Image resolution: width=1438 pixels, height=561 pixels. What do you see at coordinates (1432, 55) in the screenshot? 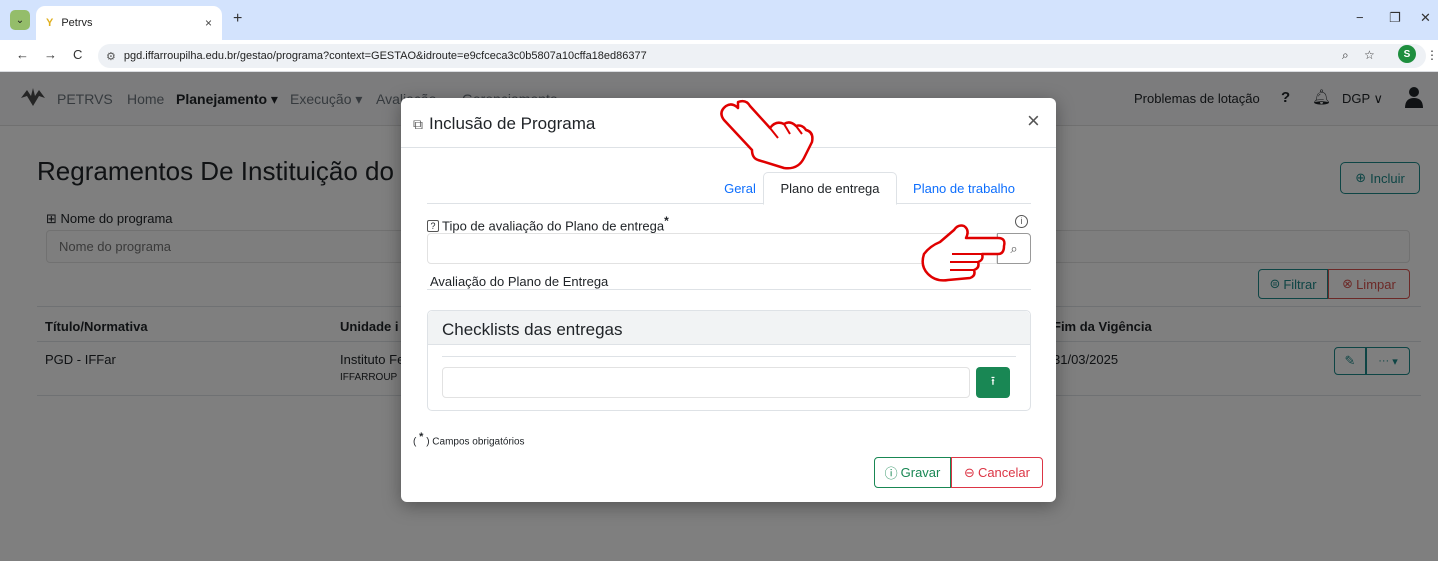
I see `menu-icon: ⋮` at bounding box center [1432, 55].